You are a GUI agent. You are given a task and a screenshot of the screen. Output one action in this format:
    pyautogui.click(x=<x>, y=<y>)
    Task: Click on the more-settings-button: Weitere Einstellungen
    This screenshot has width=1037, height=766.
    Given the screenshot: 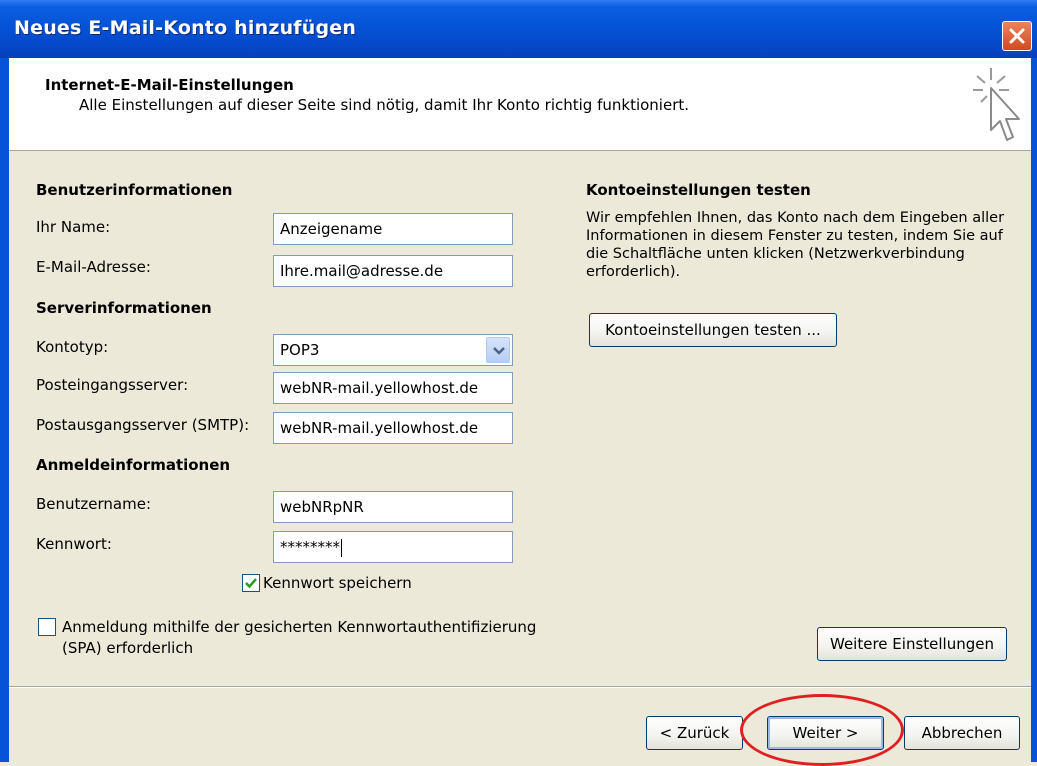 What is the action you would take?
    pyautogui.click(x=912, y=644)
    